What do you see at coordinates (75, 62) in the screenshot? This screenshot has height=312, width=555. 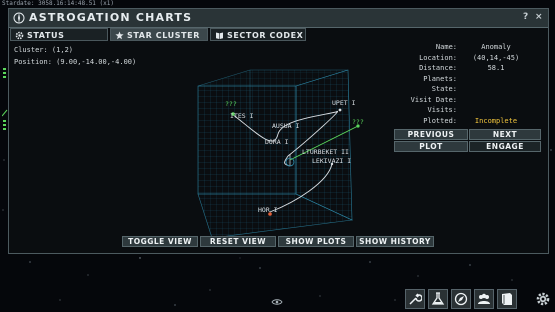 I see `position-text: Position: (9.00,-14.00,-4.00)` at bounding box center [75, 62].